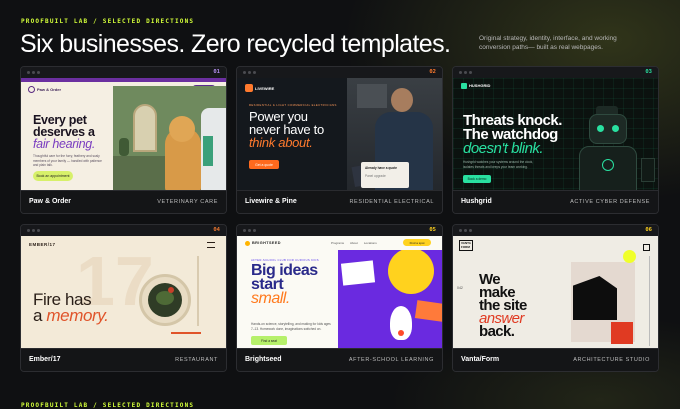  What do you see at coordinates (216, 230) in the screenshot?
I see `card-number: 04` at bounding box center [216, 230].